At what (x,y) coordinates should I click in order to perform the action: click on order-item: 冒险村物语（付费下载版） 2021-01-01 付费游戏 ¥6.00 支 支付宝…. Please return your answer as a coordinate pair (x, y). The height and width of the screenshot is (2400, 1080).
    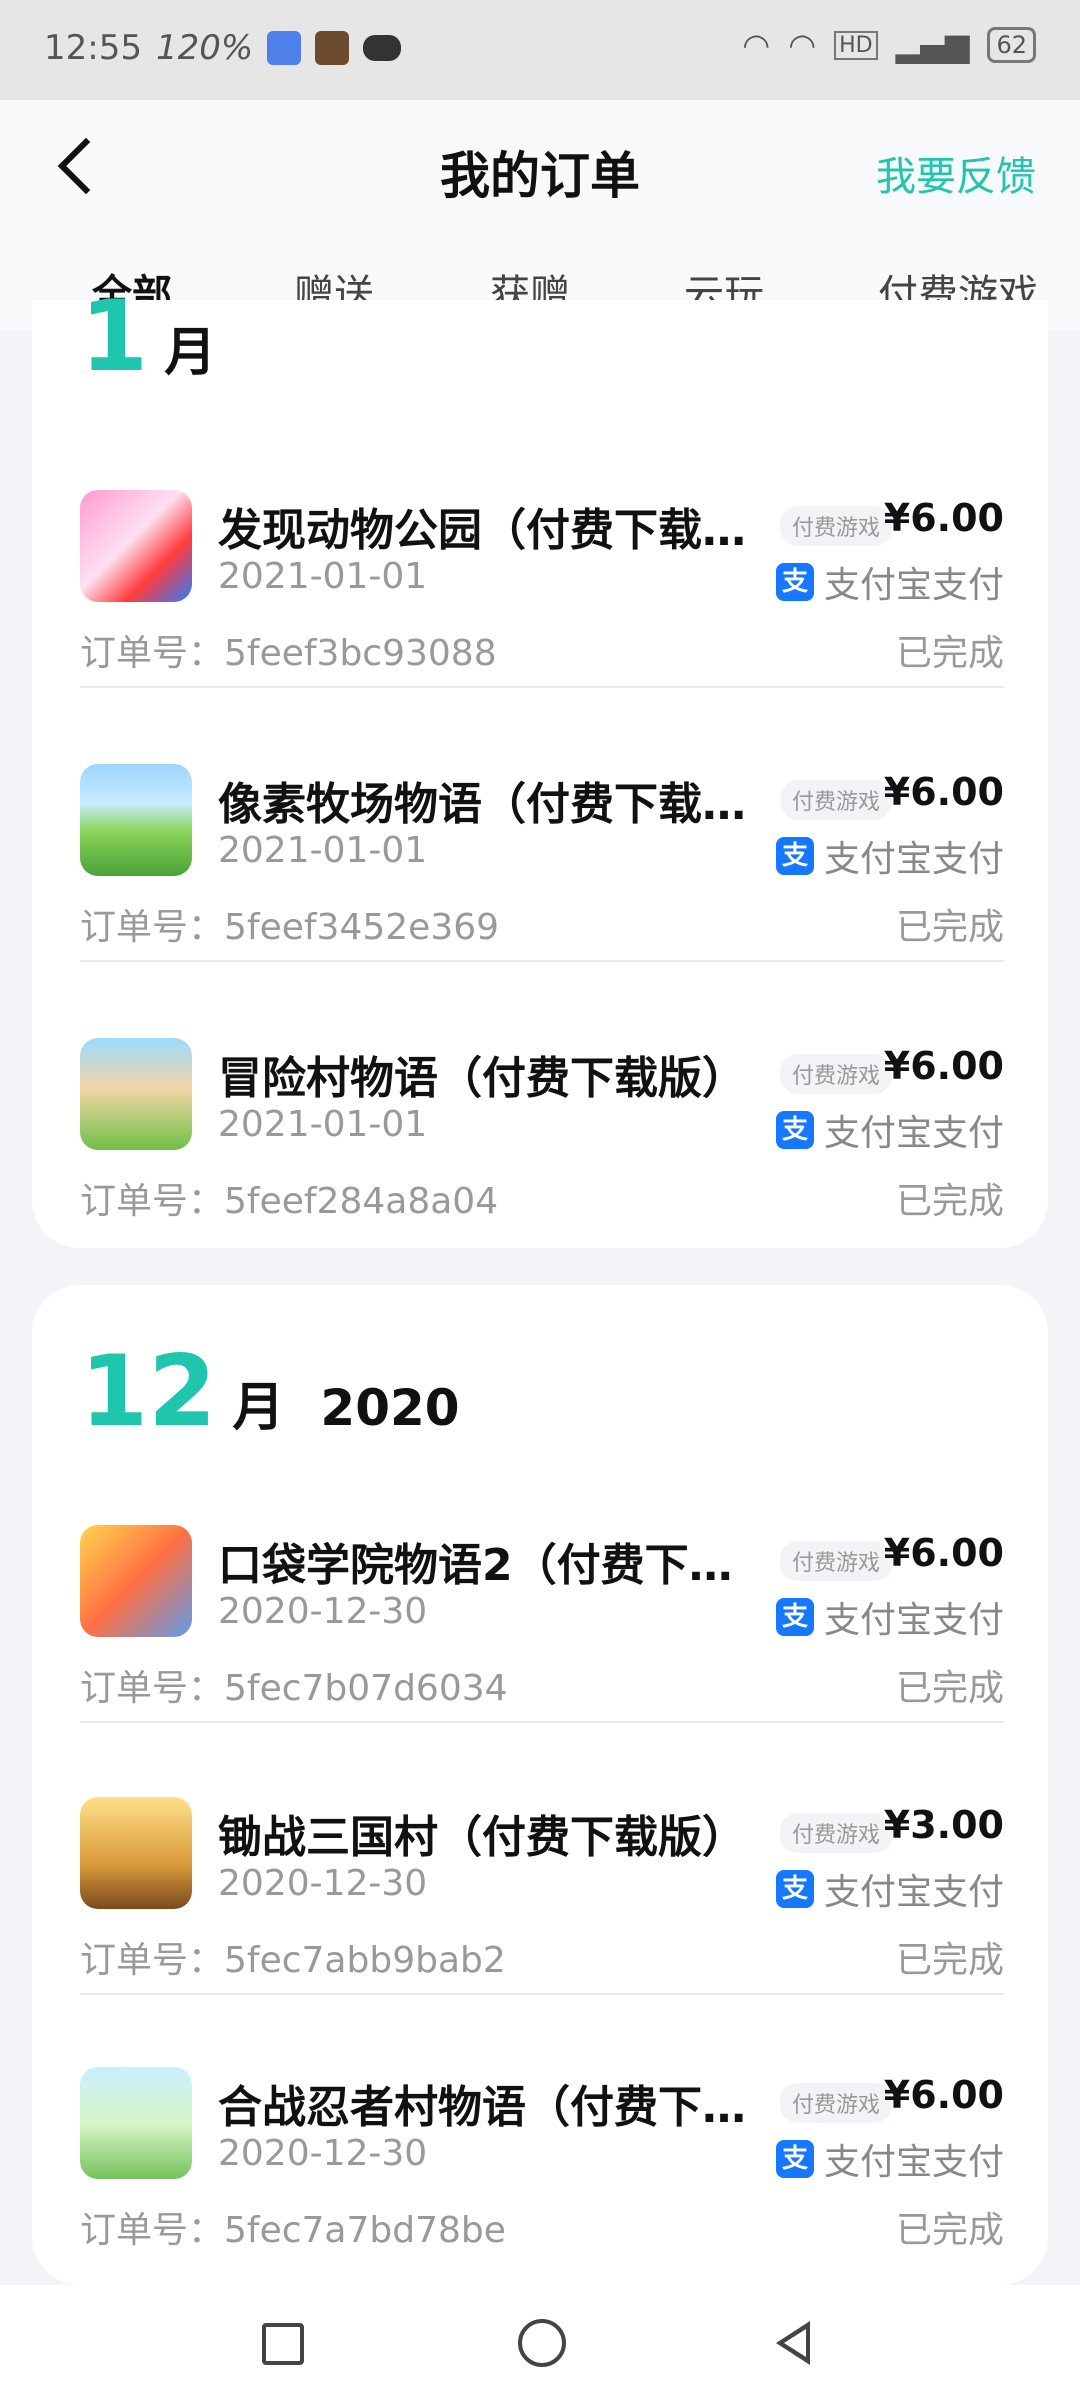
    Looking at the image, I should click on (542, 1126).